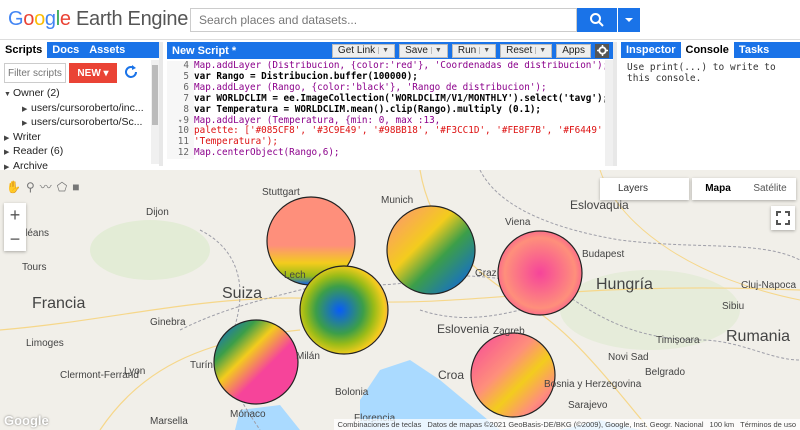  I want to click on map-label-city: Stuttgart, so click(281, 192).